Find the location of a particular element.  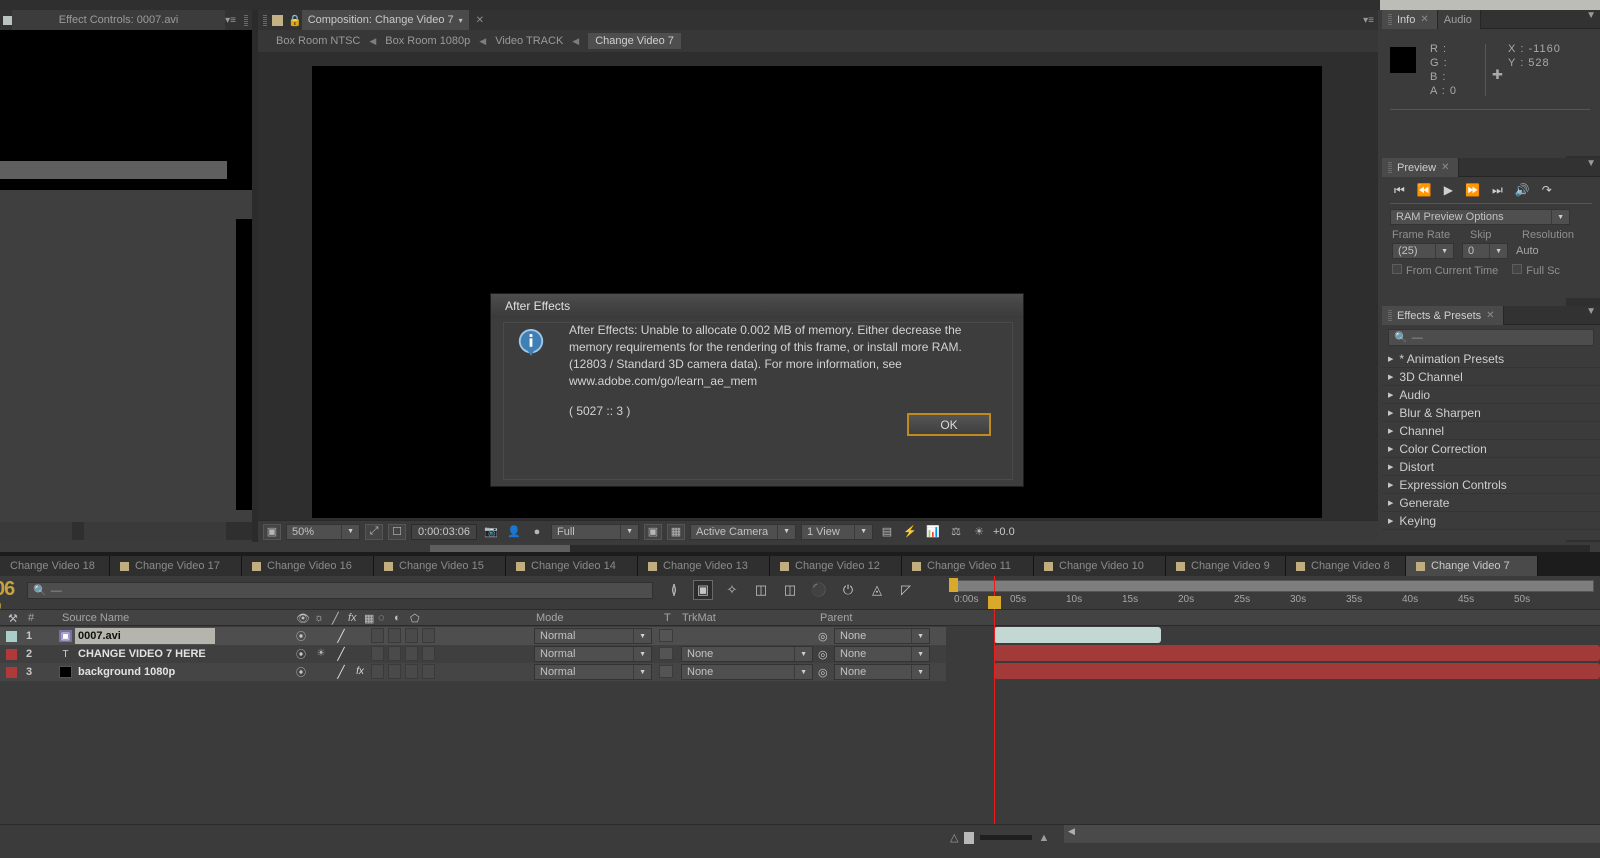

dialog-title: After Effects is located at coordinates (538, 306).